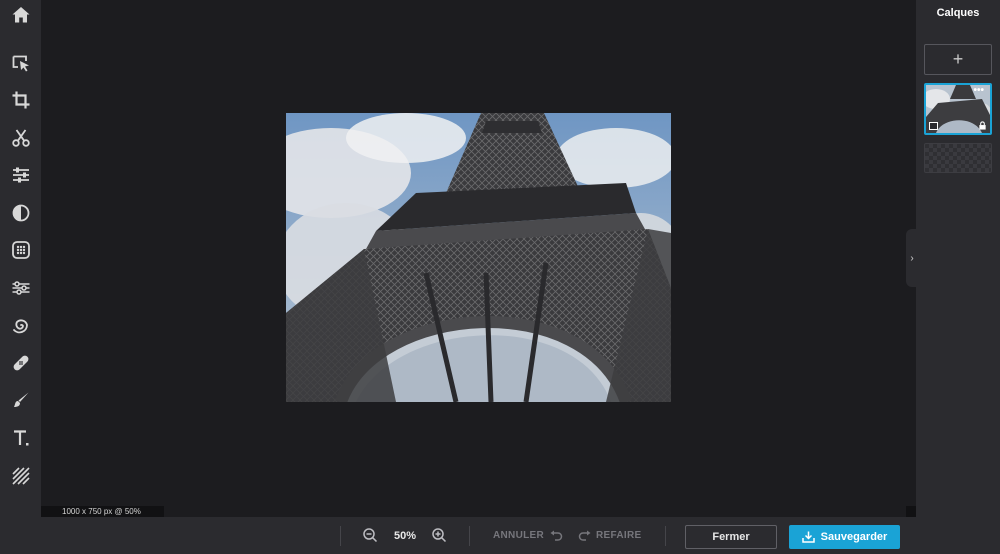 This screenshot has width=1000, height=554. I want to click on text-icon, so click(20, 438).